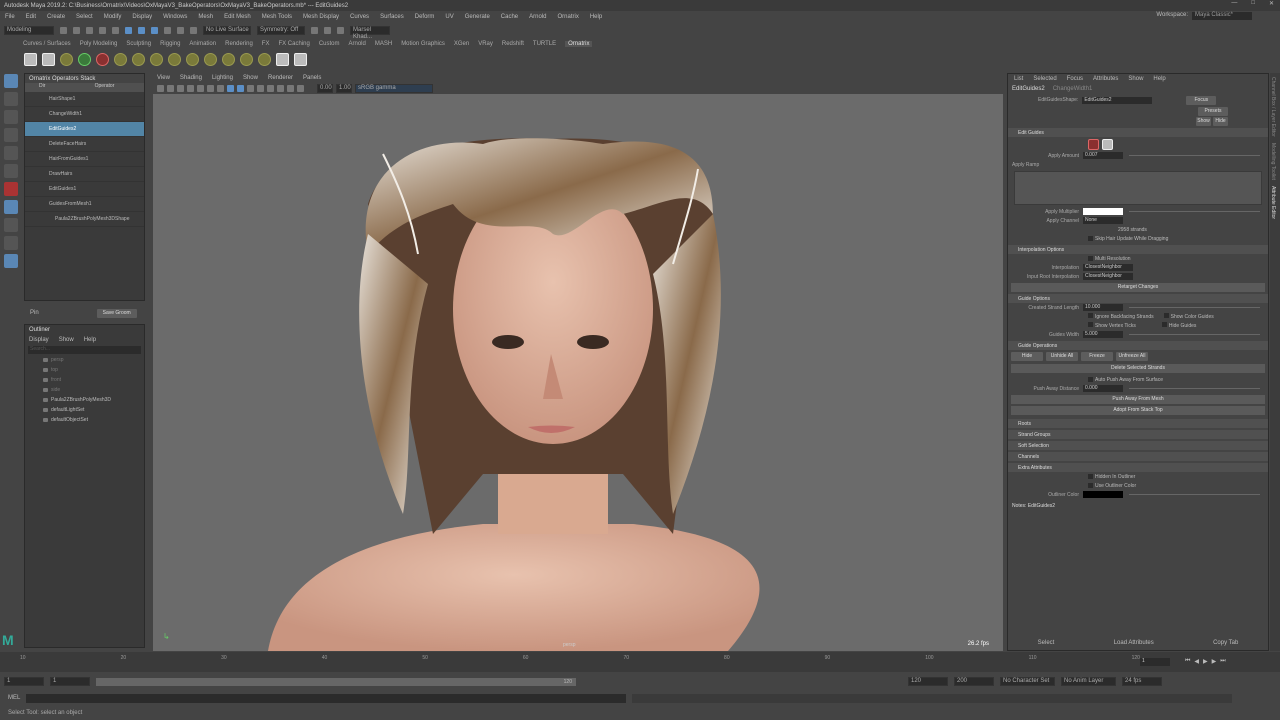 Image resolution: width=1280 pixels, height=720 pixels. I want to click on shelf-tab: Custom, so click(329, 44).